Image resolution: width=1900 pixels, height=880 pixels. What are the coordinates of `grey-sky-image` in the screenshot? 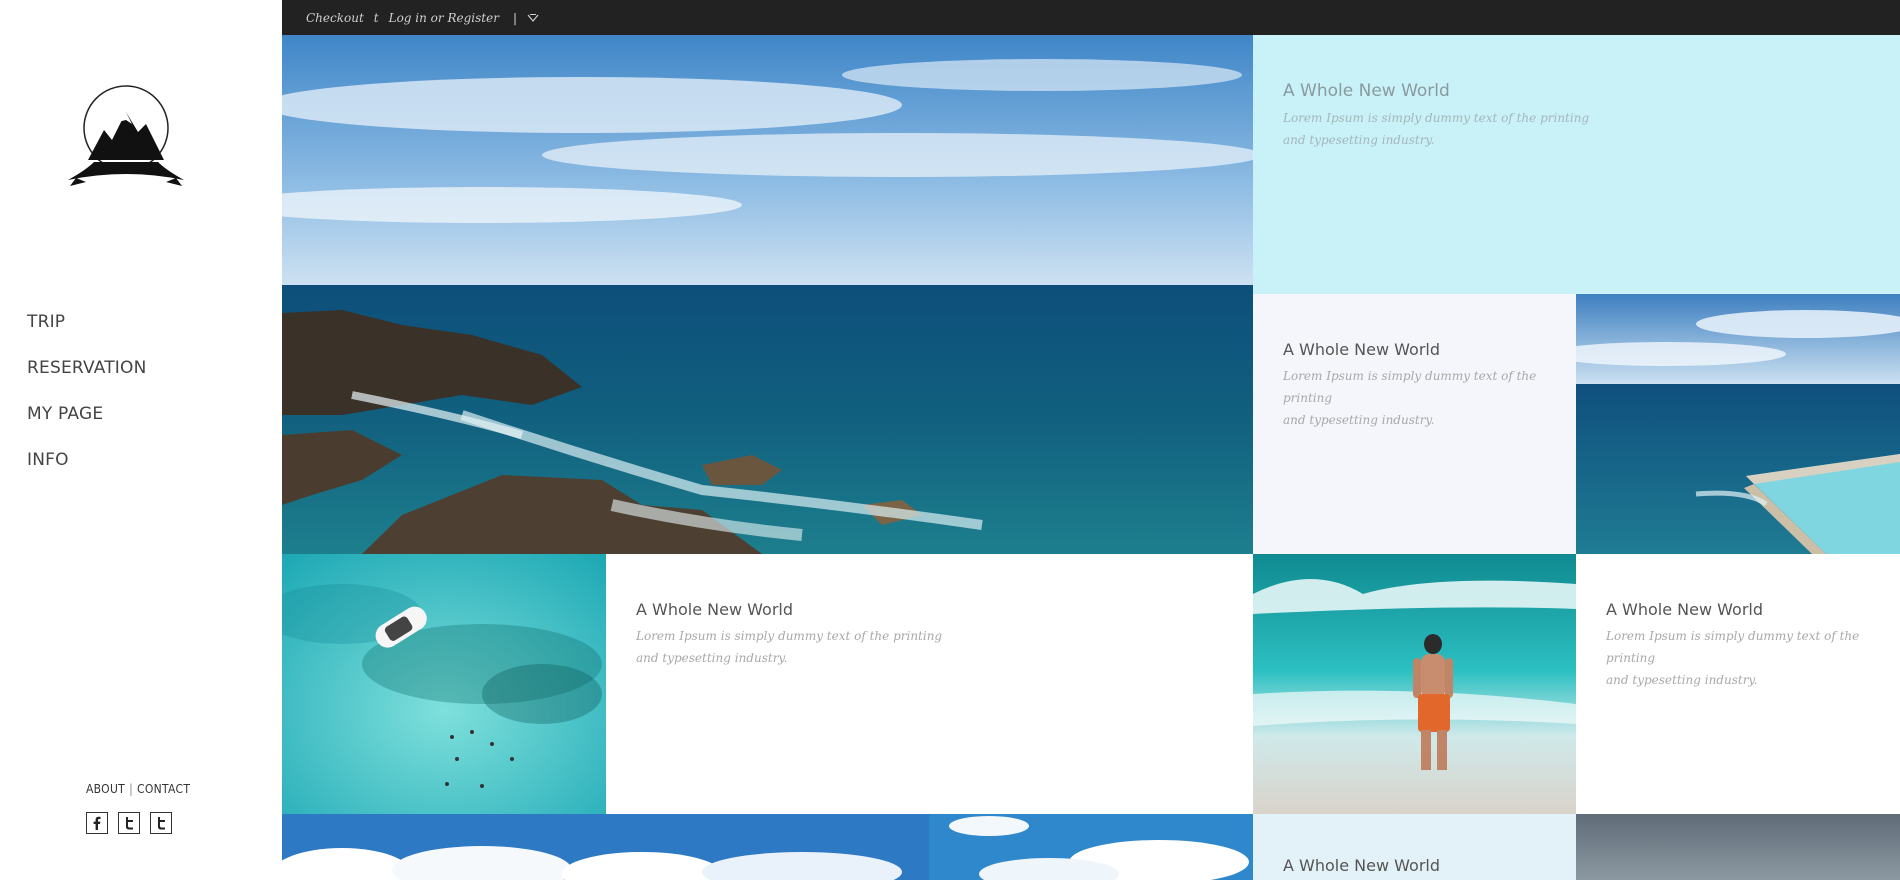 It's located at (1738, 847).